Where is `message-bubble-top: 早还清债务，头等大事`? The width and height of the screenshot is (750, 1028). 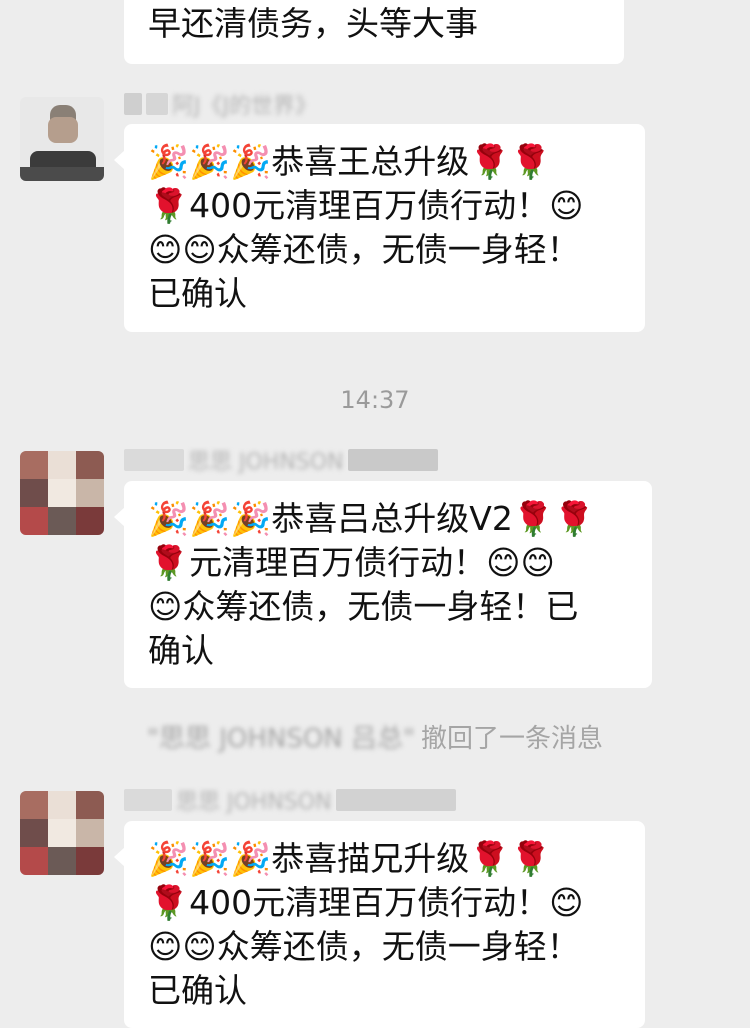 message-bubble-top: 早还清债务，头等大事 is located at coordinates (374, 32).